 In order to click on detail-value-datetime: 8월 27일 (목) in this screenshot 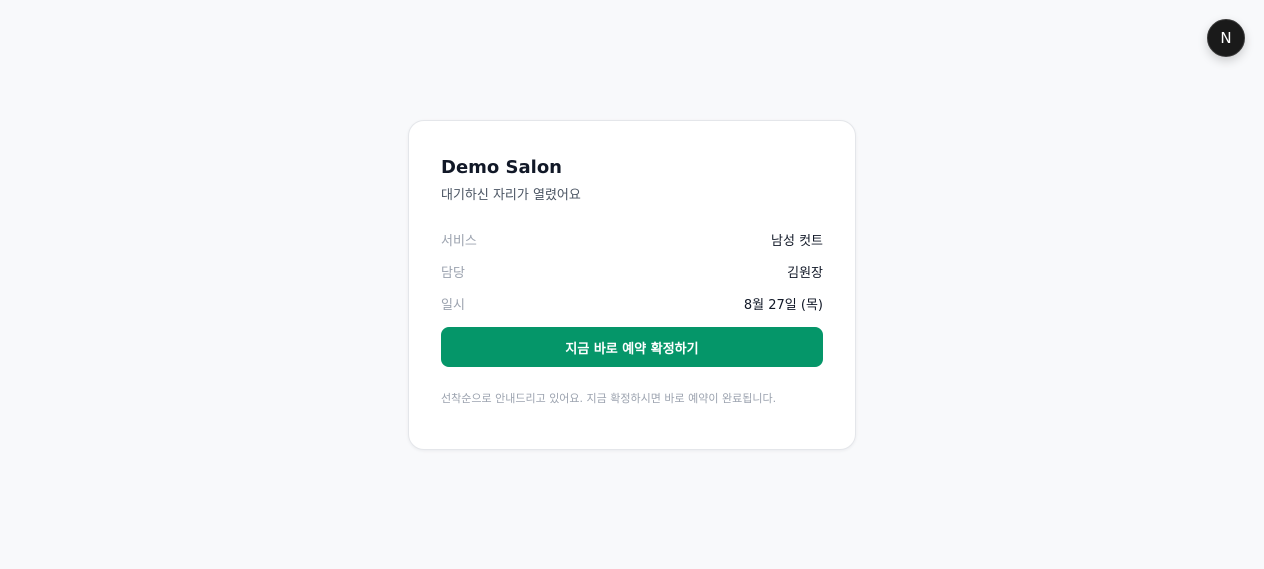, I will do `click(783, 305)`.